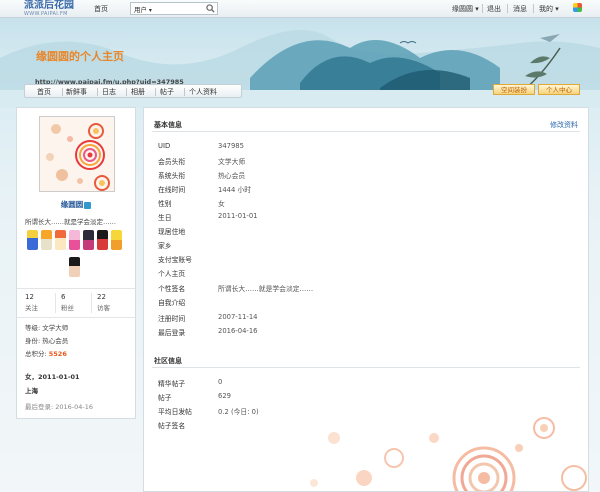  I want to click on profile-last-login: 最后登录: 2016-04-16, so click(59, 407).